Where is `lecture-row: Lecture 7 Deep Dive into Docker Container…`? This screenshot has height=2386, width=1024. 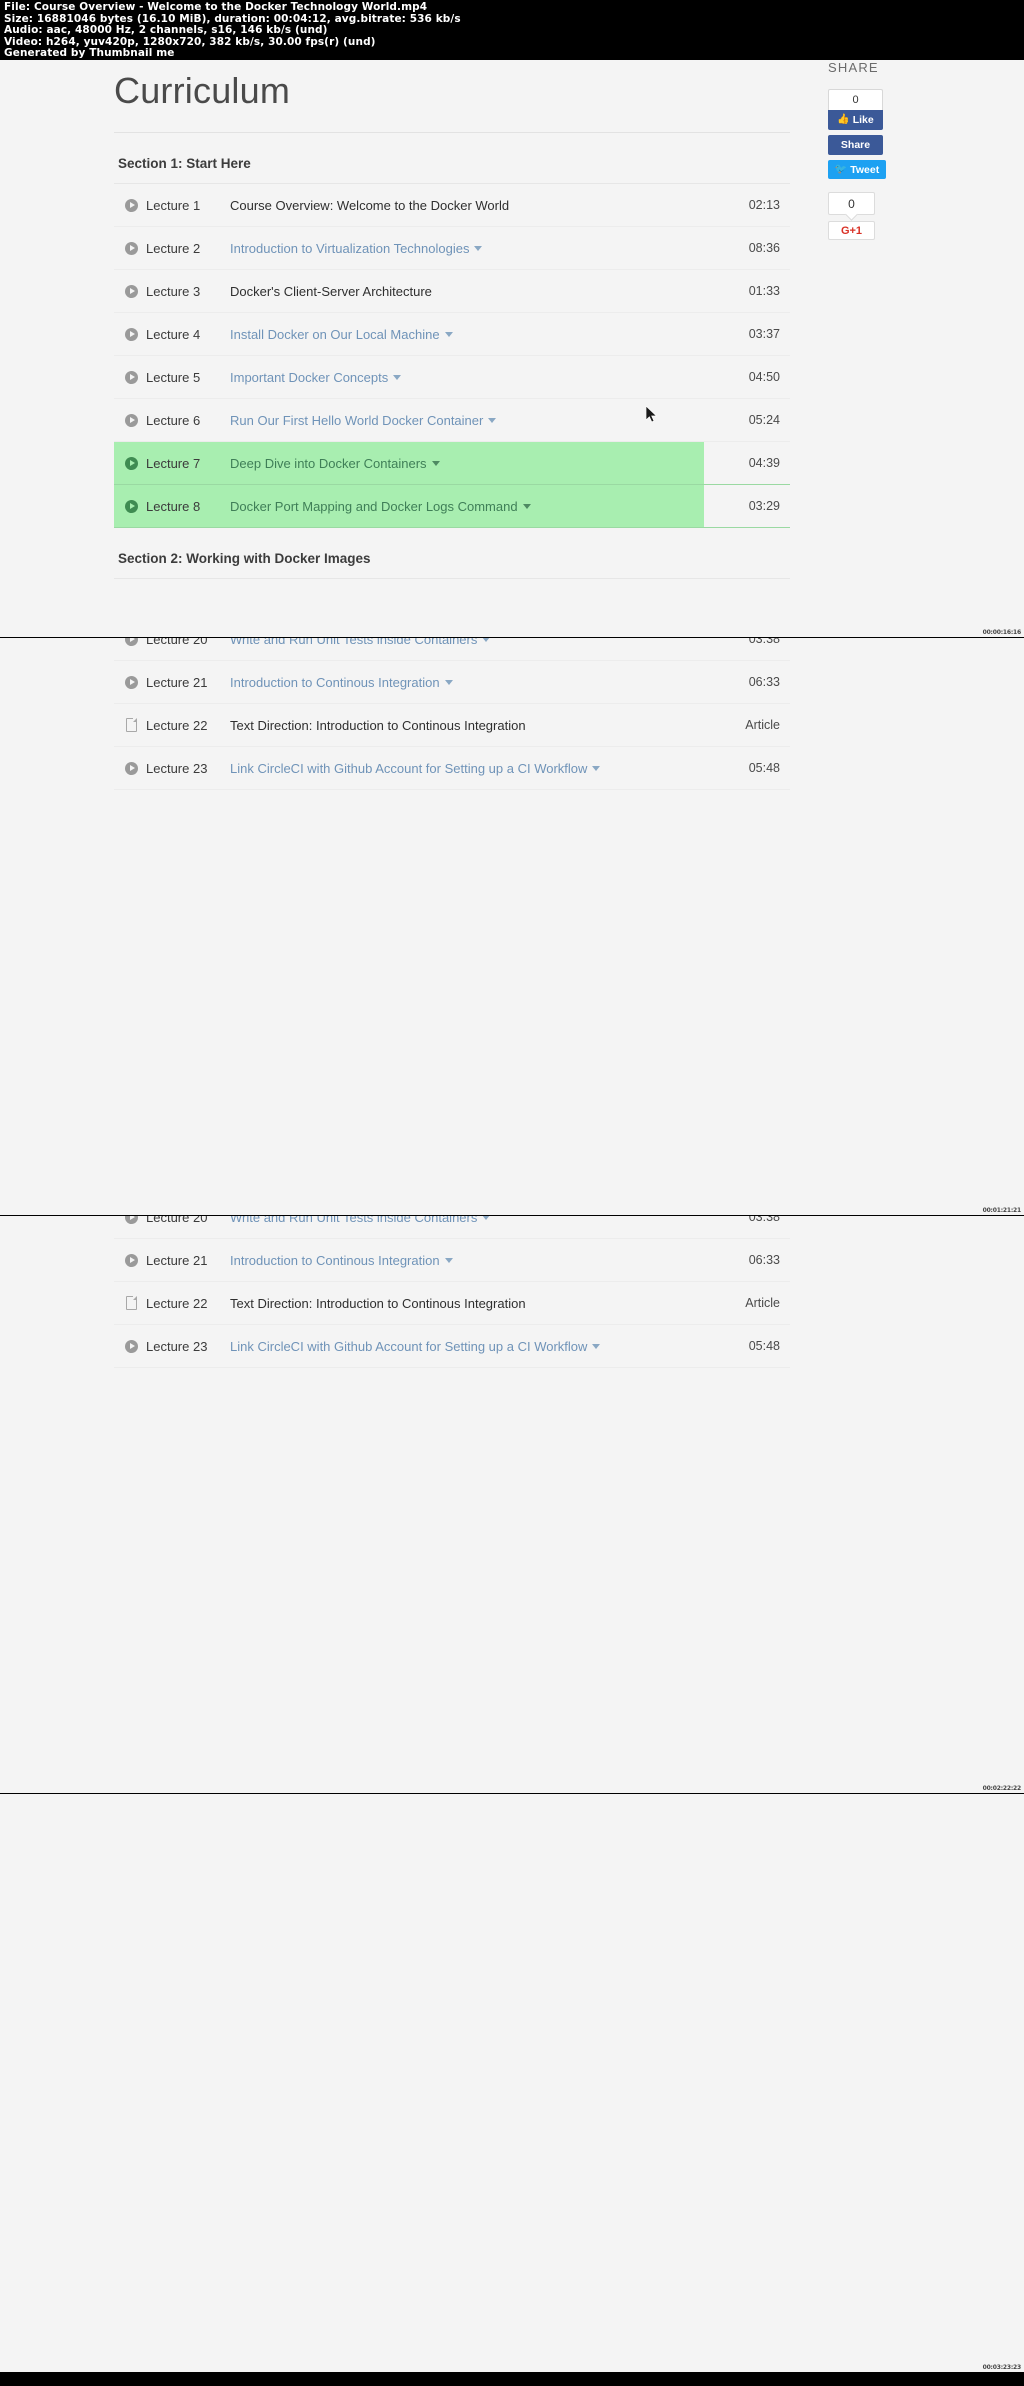
lecture-row: Lecture 7 Deep Dive into Docker Container… is located at coordinates (452, 463).